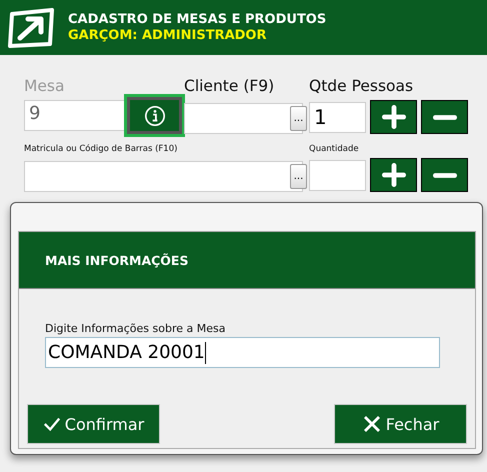 This screenshot has height=472, width=487. Describe the element at coordinates (334, 149) in the screenshot. I see `field-label: Quantidade` at that location.